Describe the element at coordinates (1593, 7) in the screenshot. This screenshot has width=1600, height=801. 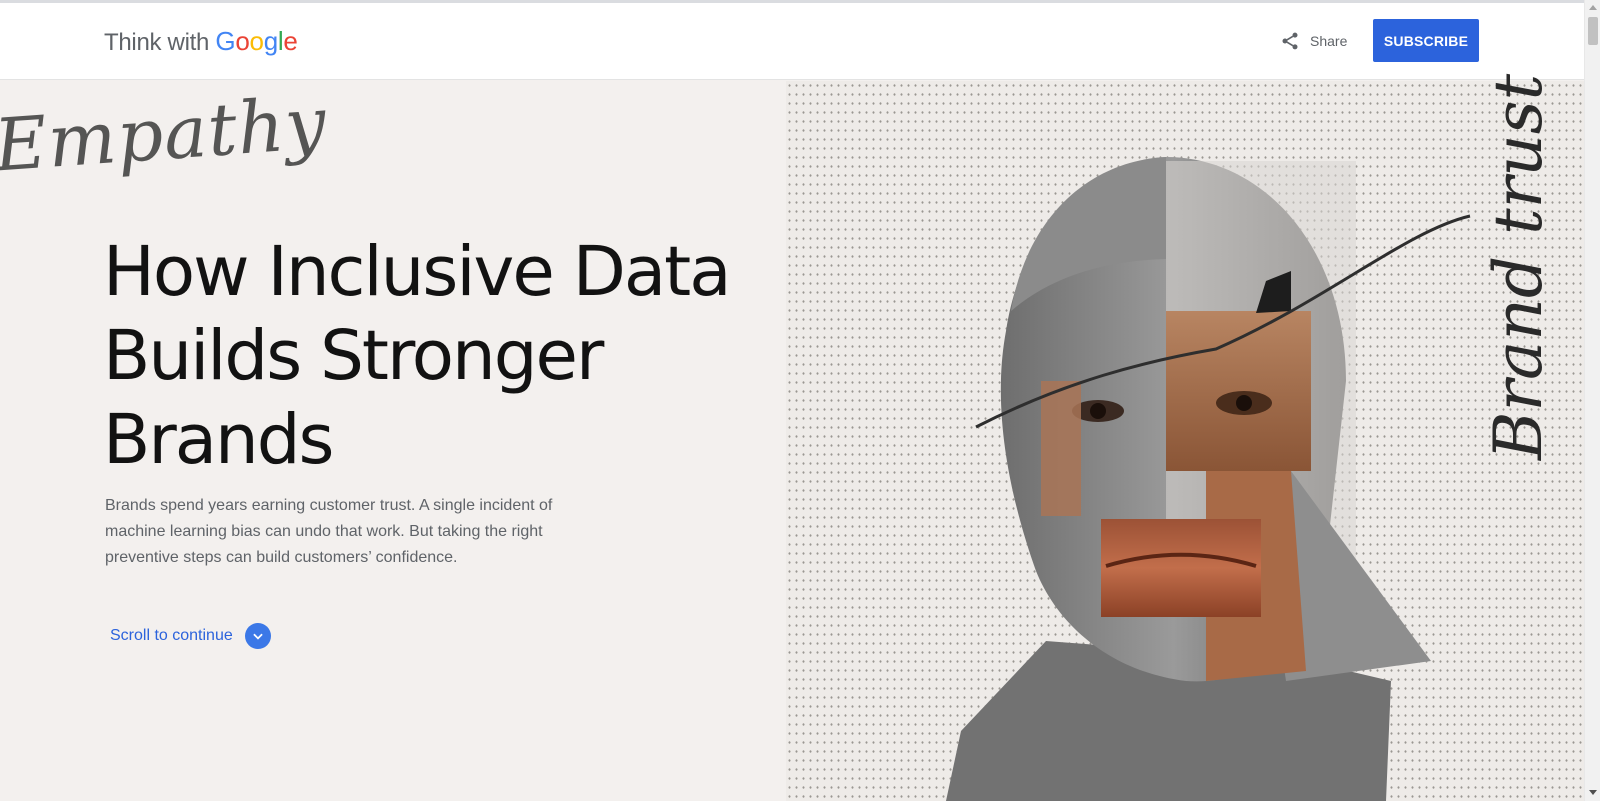
I see `scroll-up-arrow-icon` at that location.